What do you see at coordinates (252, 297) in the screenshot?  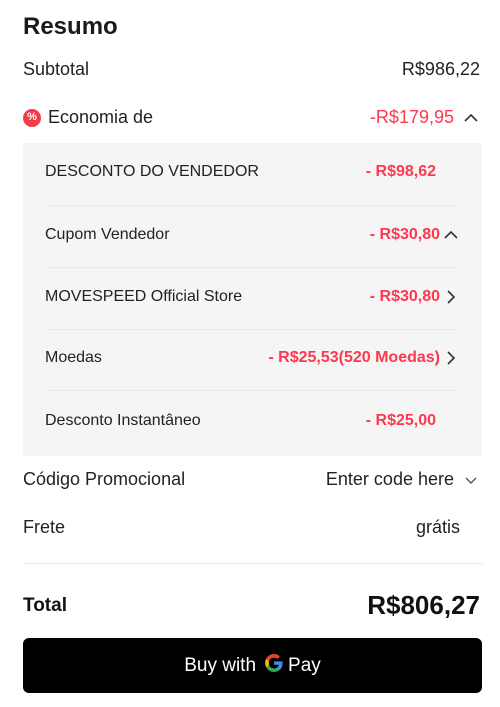 I see `discount-row-store: MOVESPEED Official Store - R$30,80` at bounding box center [252, 297].